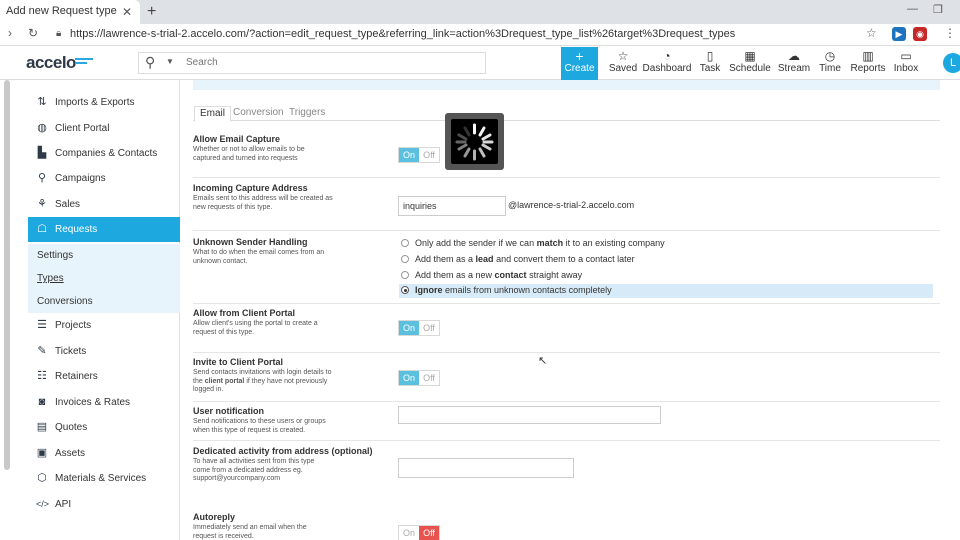 The height and width of the screenshot is (540, 960). Describe the element at coordinates (498, 275) in the screenshot. I see `option-text: Add them as a new contact straight away` at that location.